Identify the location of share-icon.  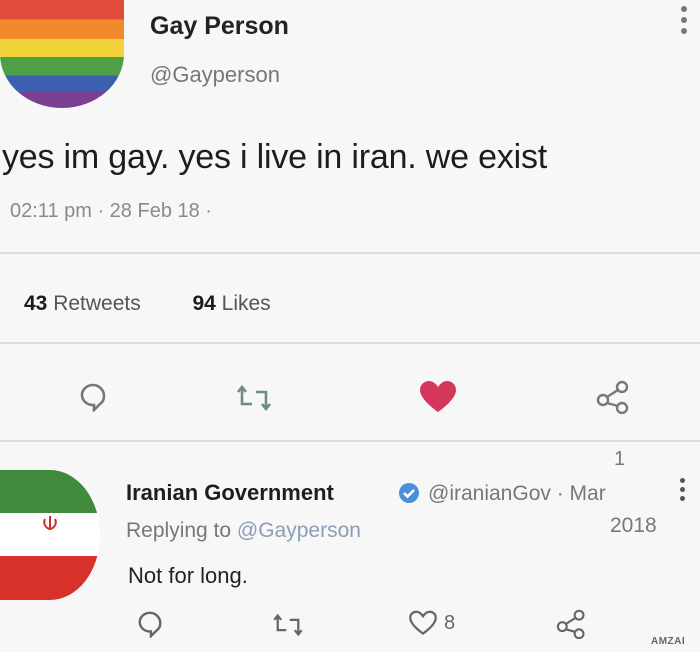
(614, 397).